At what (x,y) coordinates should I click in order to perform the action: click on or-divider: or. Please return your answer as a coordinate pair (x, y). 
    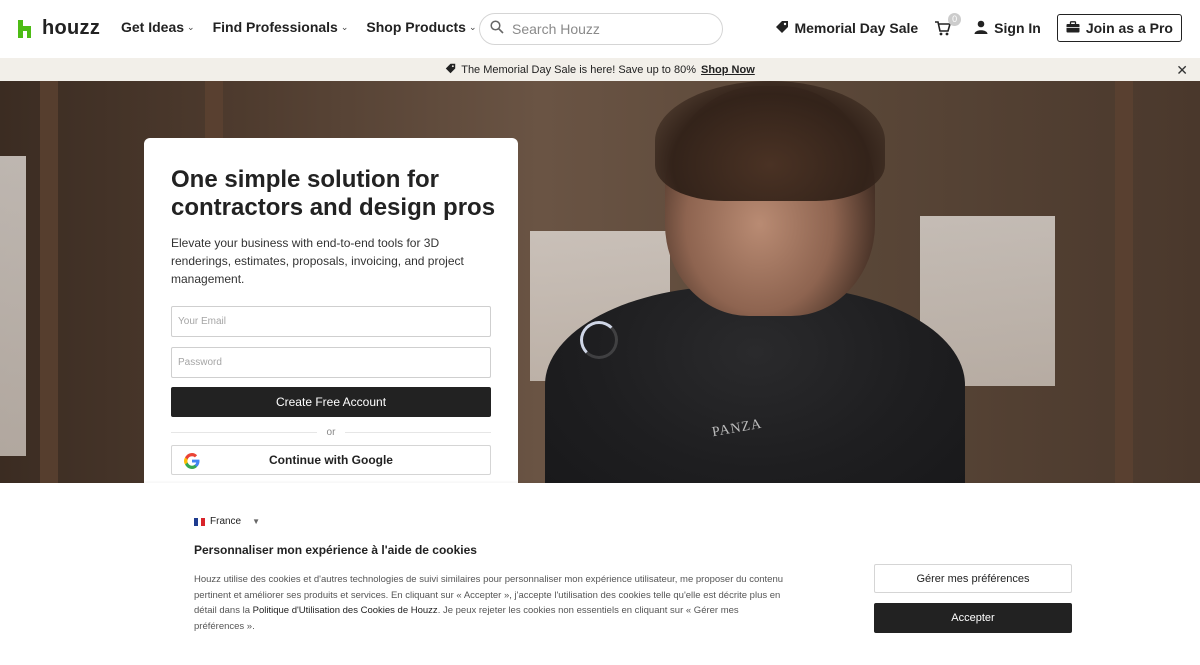
    Looking at the image, I should click on (331, 432).